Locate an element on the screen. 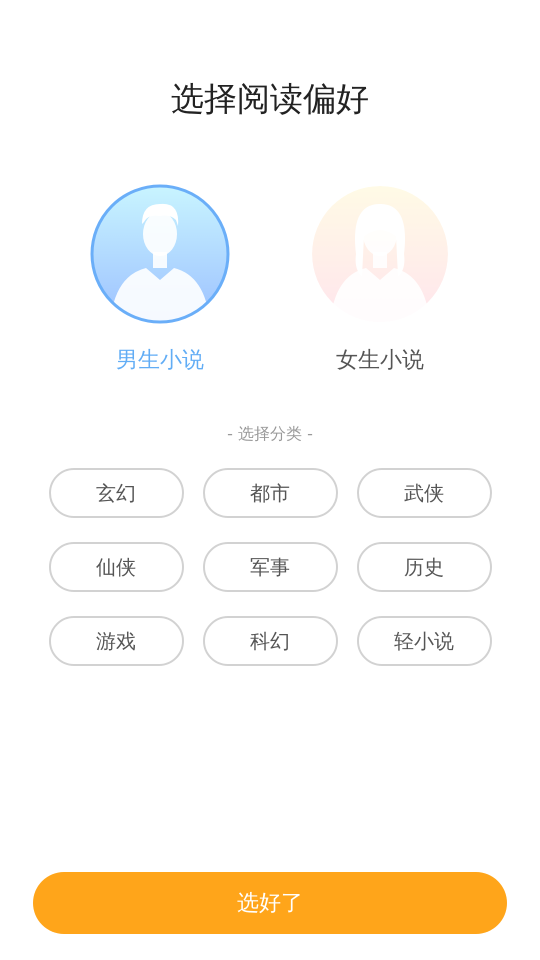 This screenshot has height=960, width=540. page-title: 选择阅读偏好 is located at coordinates (270, 99).